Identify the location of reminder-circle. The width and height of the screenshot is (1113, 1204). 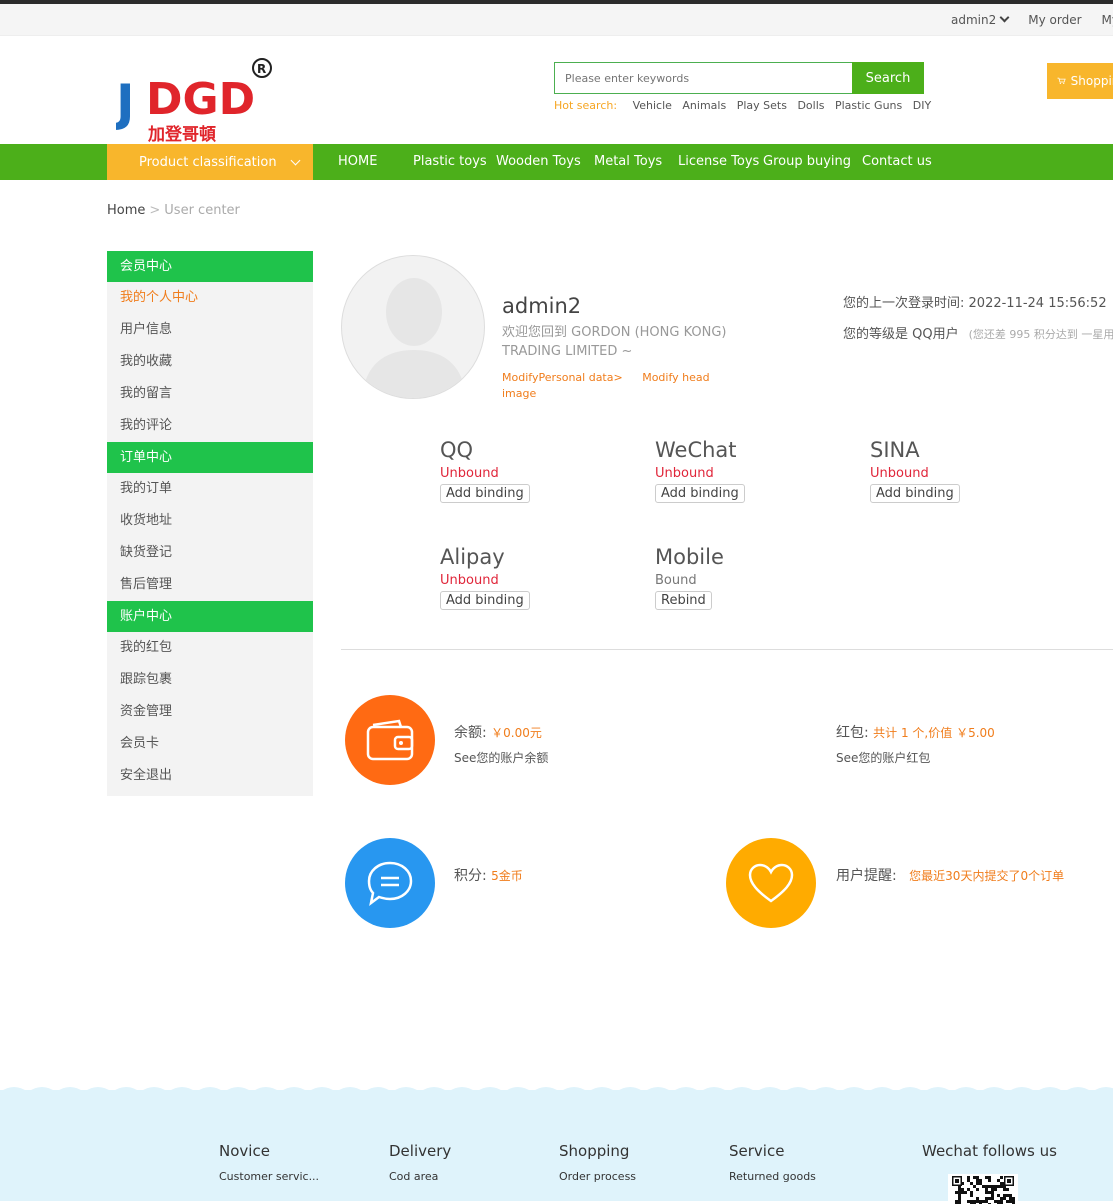
(771, 883).